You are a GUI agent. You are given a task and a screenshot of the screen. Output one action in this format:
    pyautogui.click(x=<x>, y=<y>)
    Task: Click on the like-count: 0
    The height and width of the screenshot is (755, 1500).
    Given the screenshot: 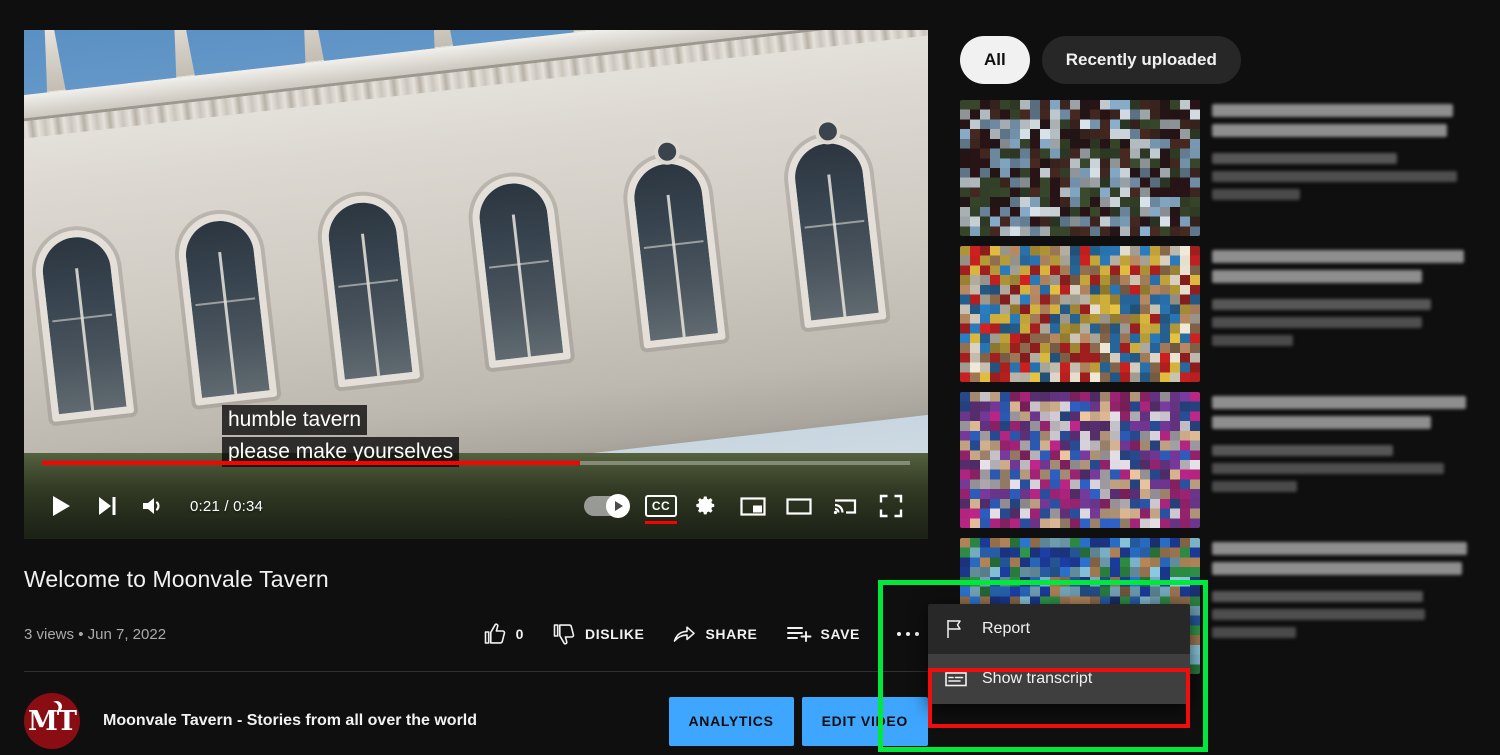 What is the action you would take?
    pyautogui.click(x=520, y=634)
    